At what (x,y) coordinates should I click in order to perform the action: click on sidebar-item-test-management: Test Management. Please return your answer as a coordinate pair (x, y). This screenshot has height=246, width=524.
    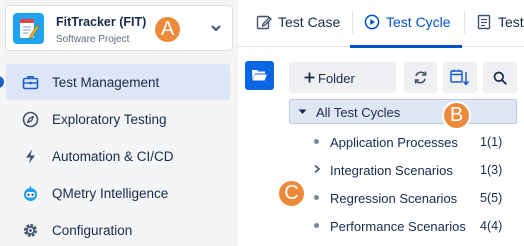
    Looking at the image, I should click on (118, 82).